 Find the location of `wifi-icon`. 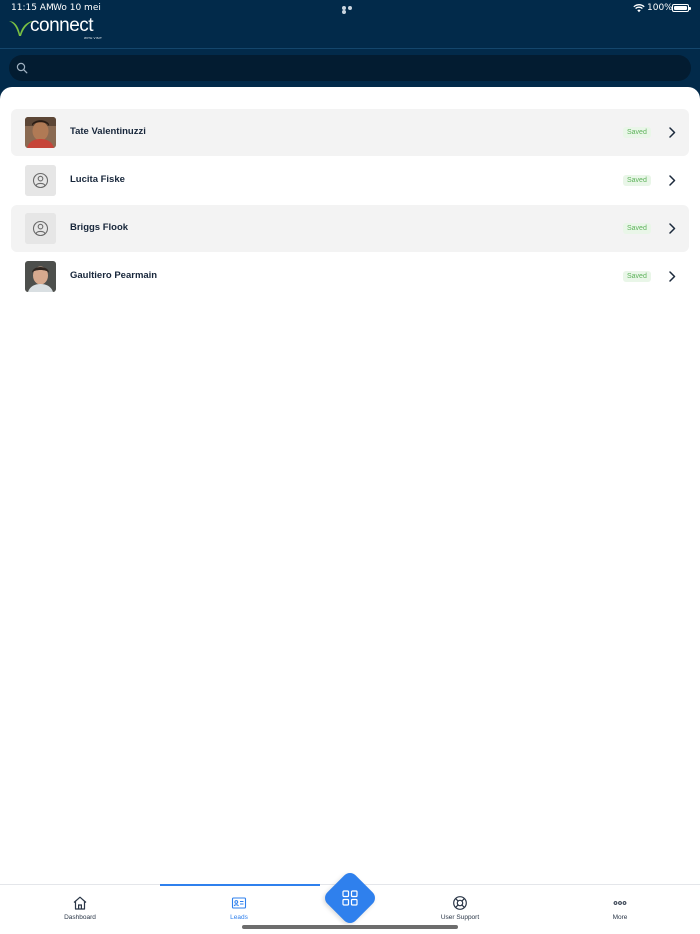

wifi-icon is located at coordinates (639, 8).